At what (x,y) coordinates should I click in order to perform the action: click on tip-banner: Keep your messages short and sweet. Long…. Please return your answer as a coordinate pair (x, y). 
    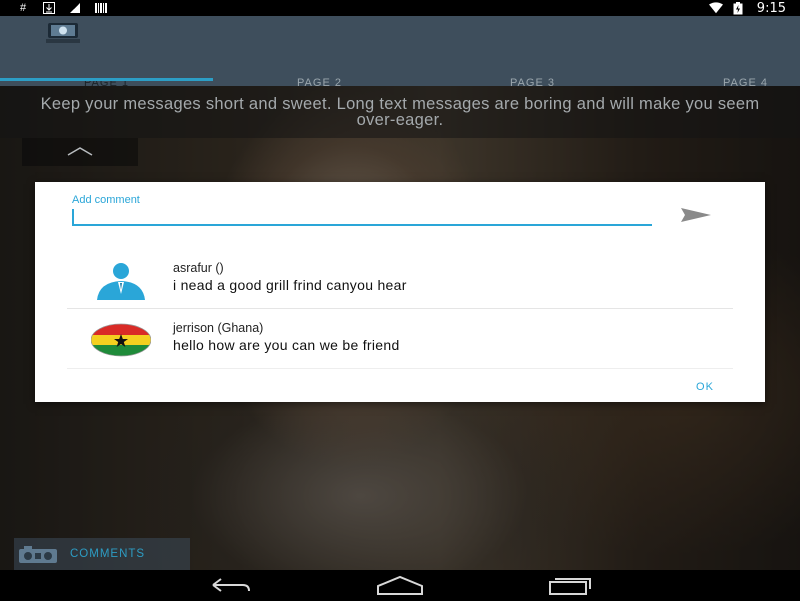
    Looking at the image, I should click on (400, 112).